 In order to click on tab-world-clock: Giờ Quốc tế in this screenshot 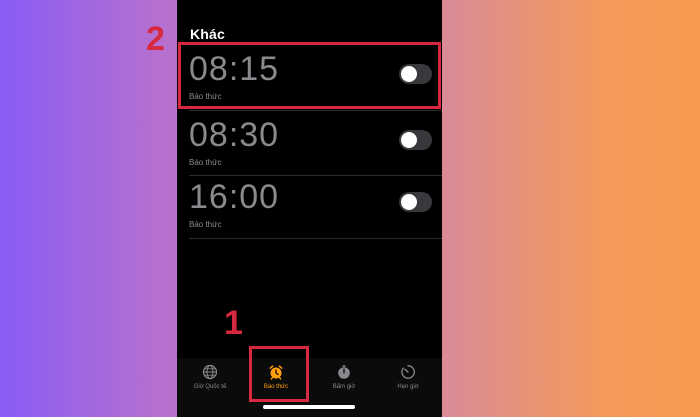, I will do `click(210, 377)`.